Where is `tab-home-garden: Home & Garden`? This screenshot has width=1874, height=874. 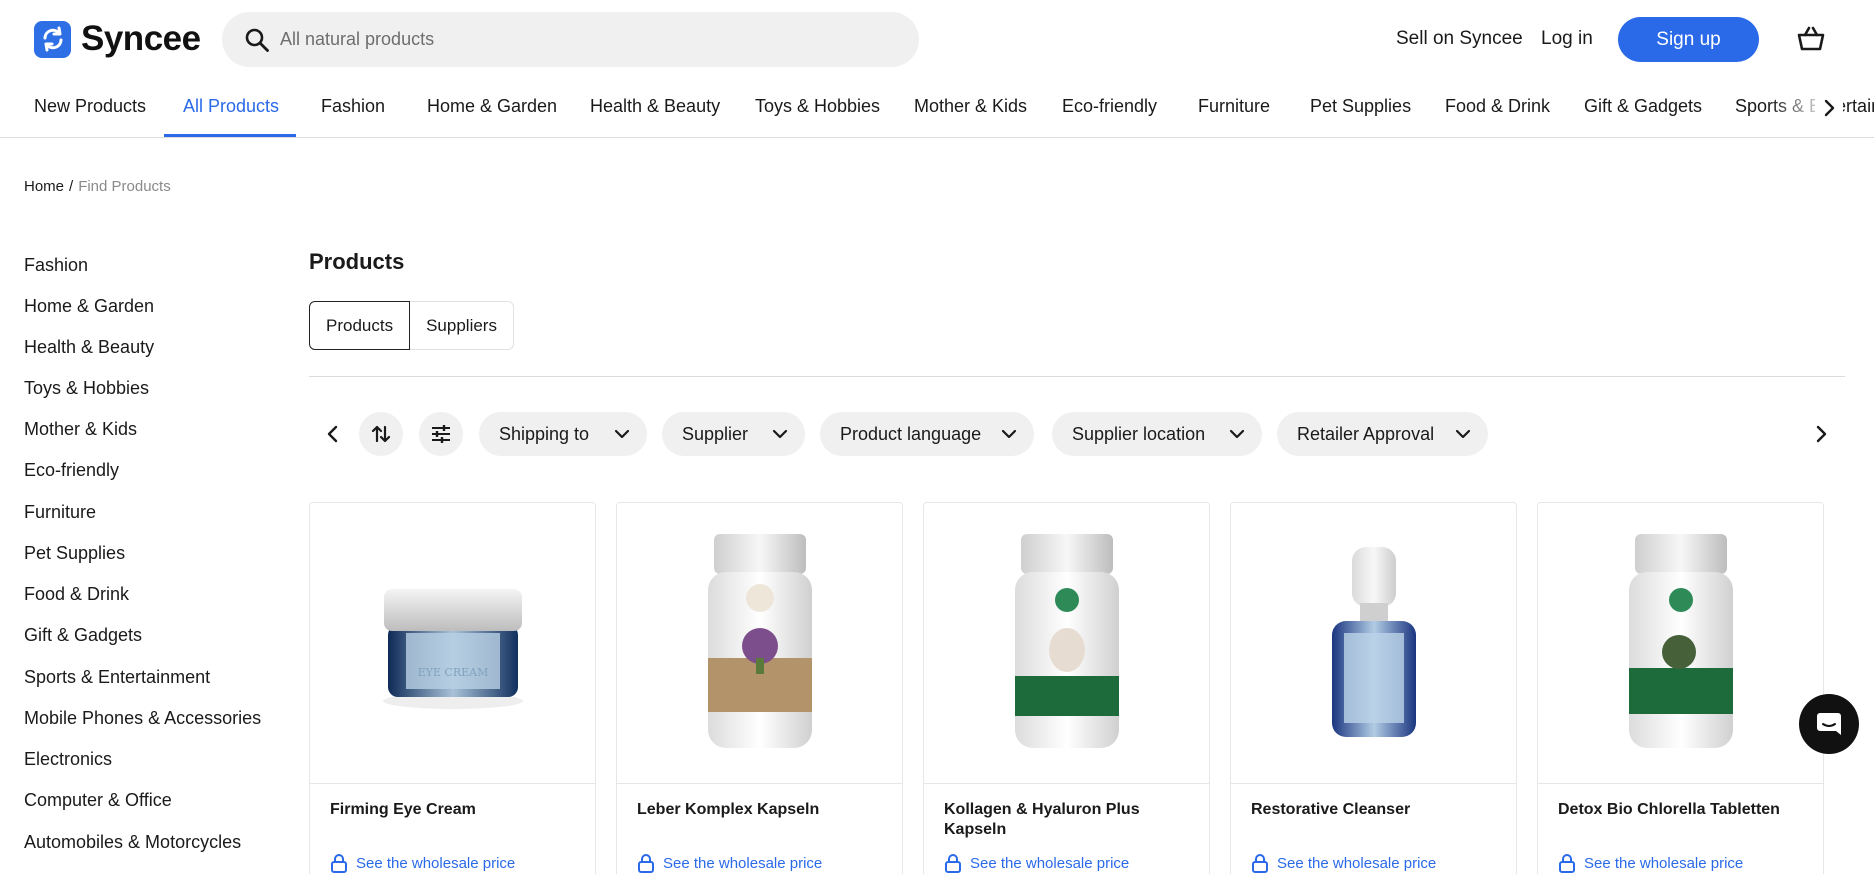
tab-home-garden: Home & Garden is located at coordinates (492, 106).